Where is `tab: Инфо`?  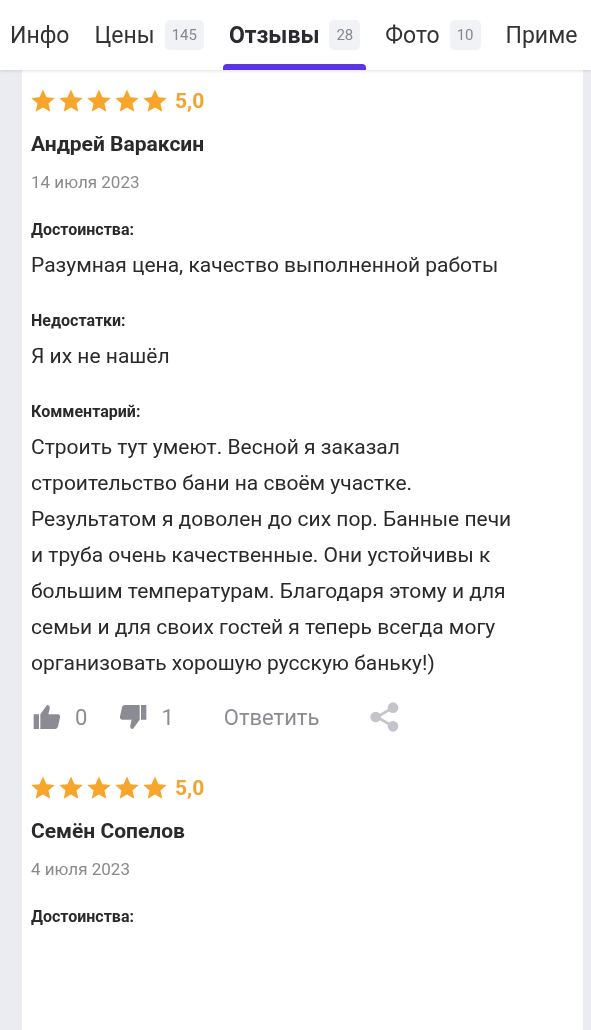
tab: Инфо is located at coordinates (40, 35).